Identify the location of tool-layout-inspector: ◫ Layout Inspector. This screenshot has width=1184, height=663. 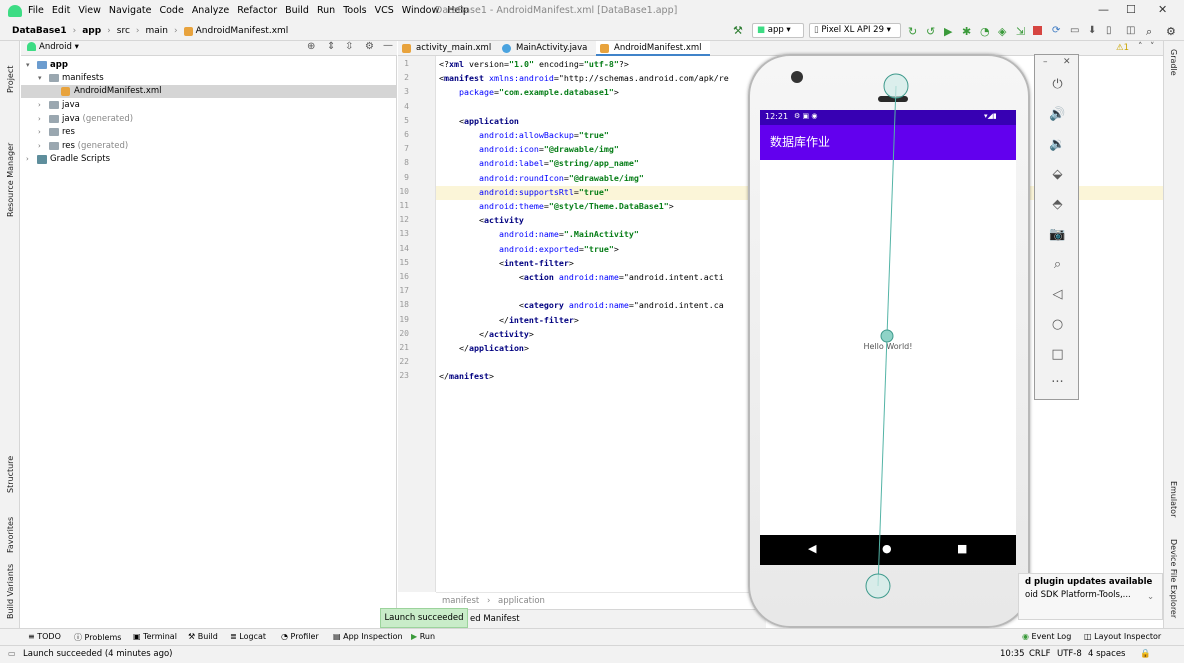
(1122, 636).